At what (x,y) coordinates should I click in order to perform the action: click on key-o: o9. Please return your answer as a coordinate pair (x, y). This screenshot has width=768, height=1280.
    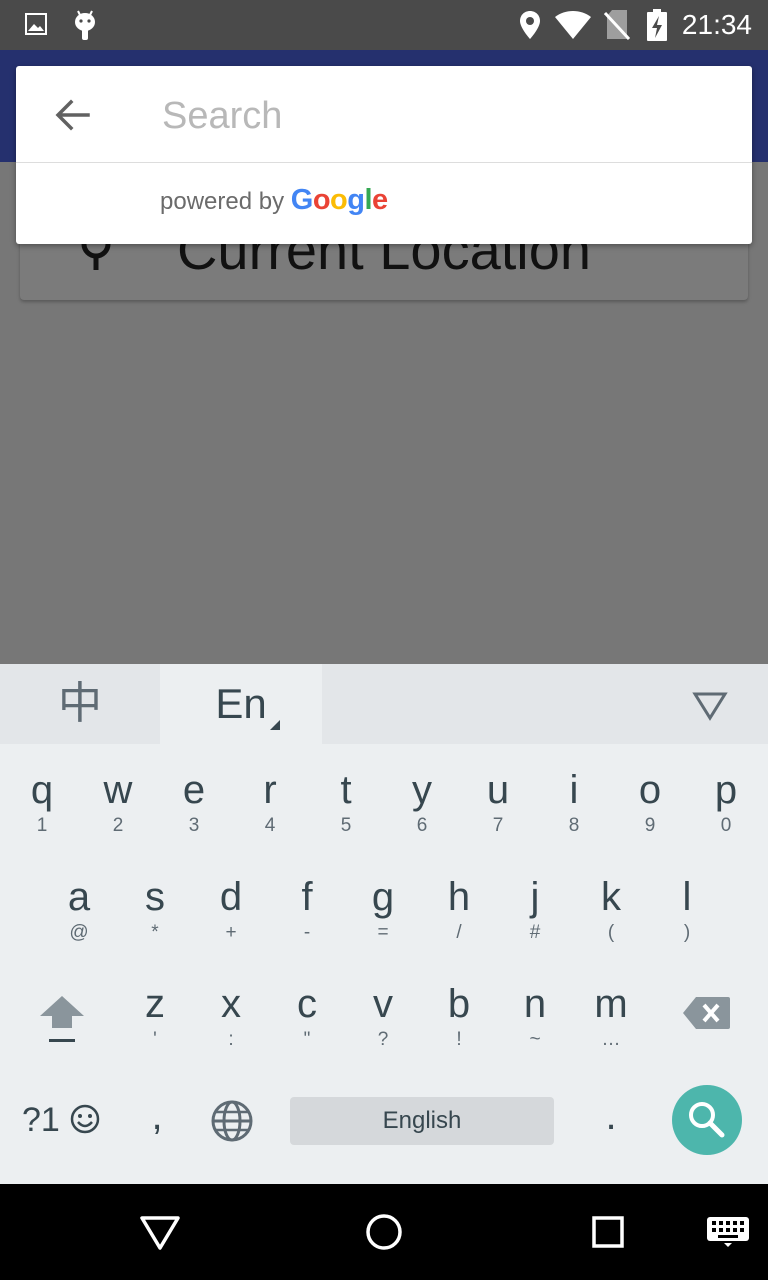
    Looking at the image, I should click on (650, 816).